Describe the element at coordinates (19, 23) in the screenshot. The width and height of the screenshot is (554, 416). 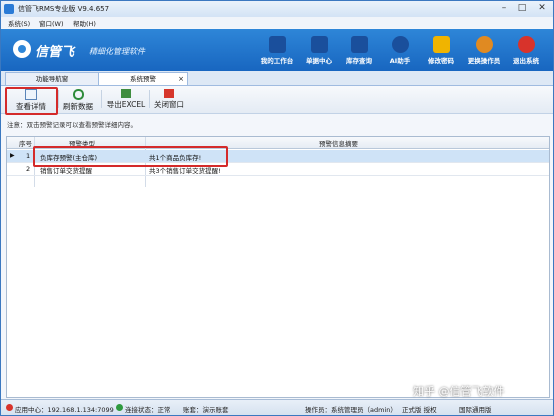
I see `menu-system: 系统(S)` at that location.